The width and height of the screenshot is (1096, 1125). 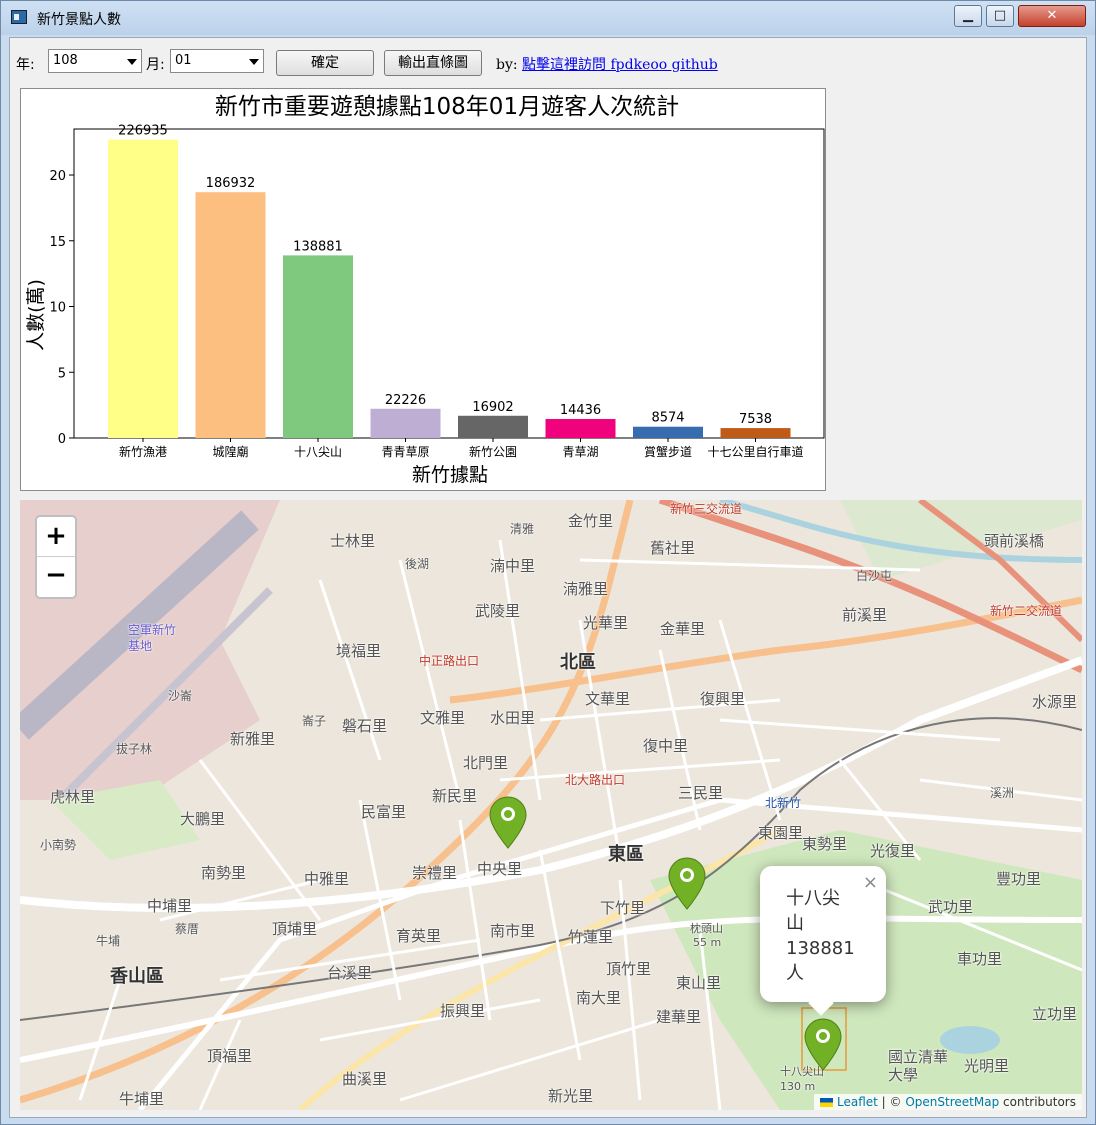 I want to click on year-value: 108, so click(x=65, y=60).